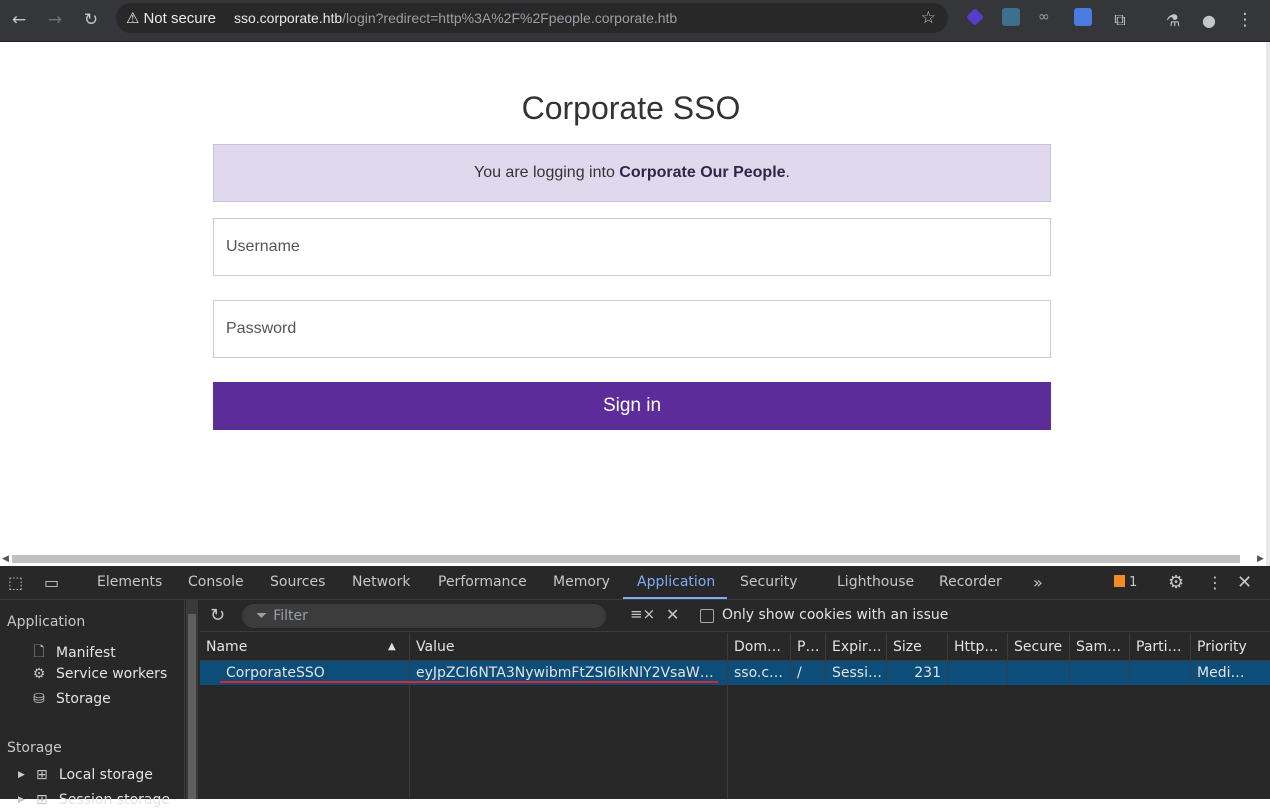  I want to click on column-header-size: Size, so click(917, 647).